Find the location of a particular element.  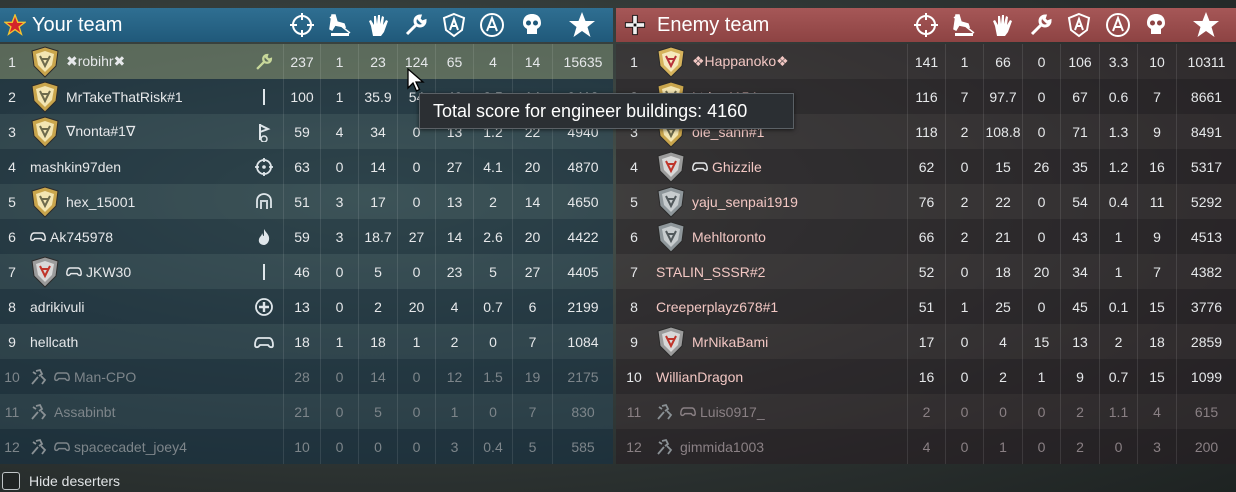

player-name-cell: spacecadet_joey4 is located at coordinates (141, 446).